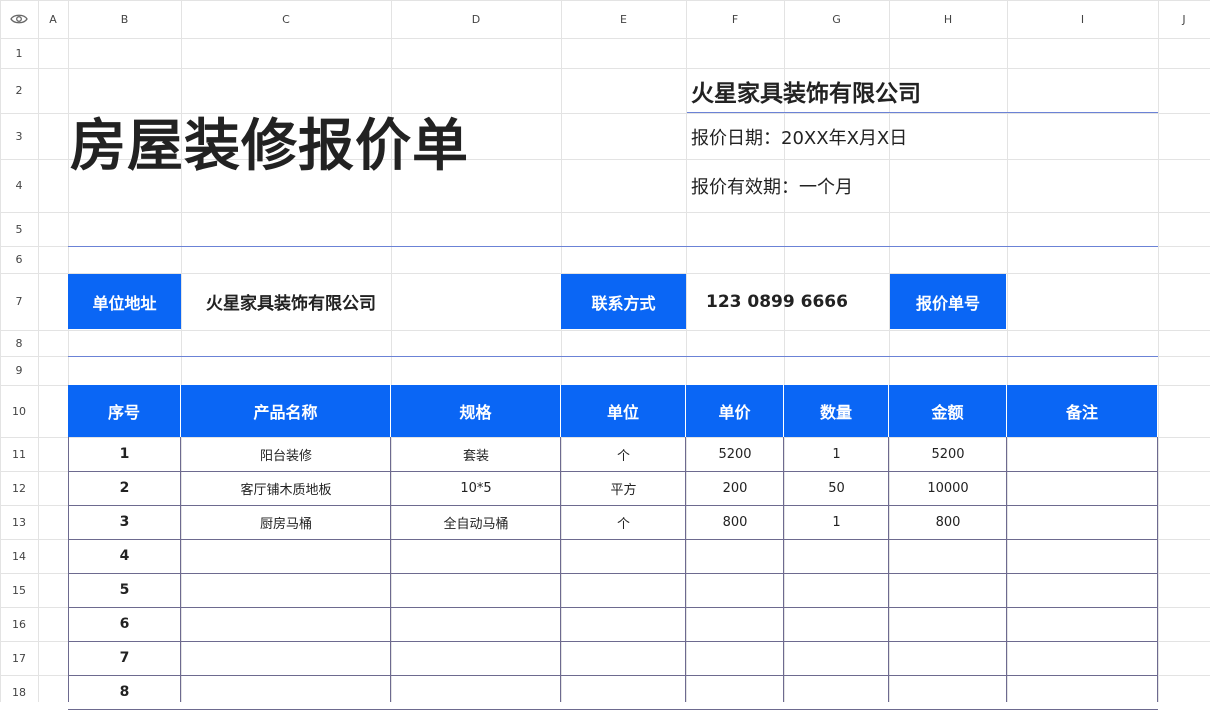  I want to click on table-cell: 全自动马桶, so click(476, 522).